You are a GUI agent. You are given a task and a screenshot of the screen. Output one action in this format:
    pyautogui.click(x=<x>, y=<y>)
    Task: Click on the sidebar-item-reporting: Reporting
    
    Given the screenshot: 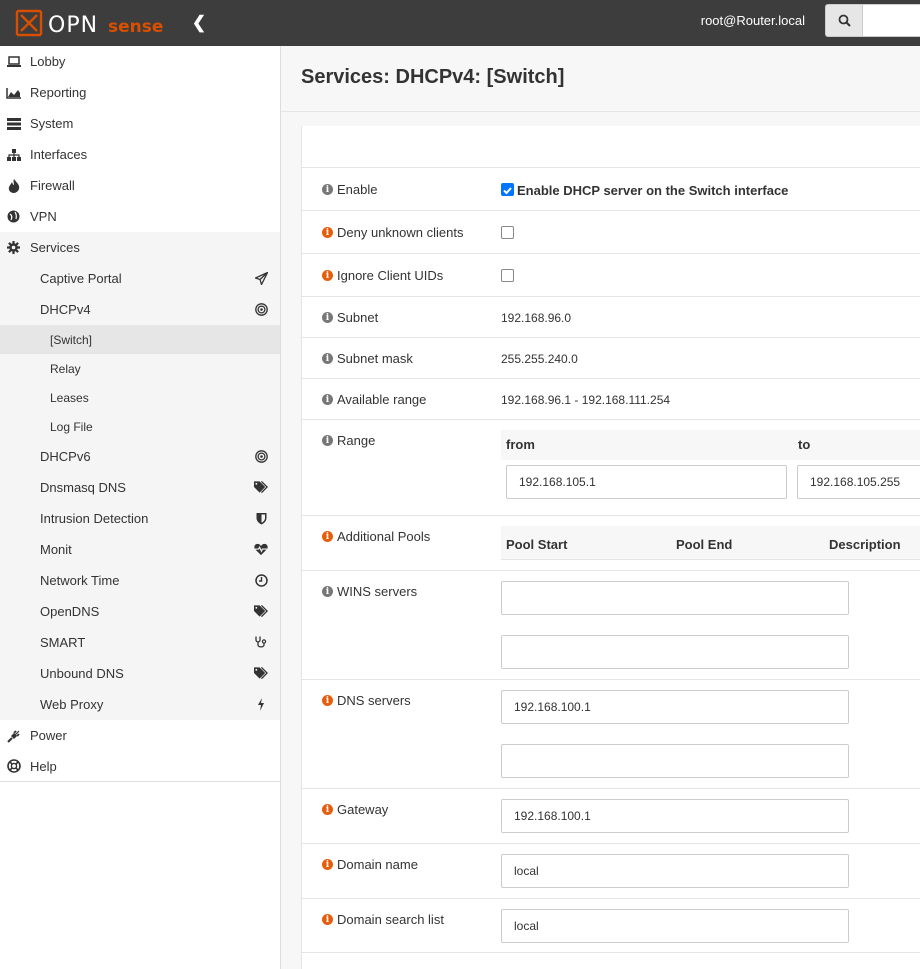 What is the action you would take?
    pyautogui.click(x=140, y=92)
    